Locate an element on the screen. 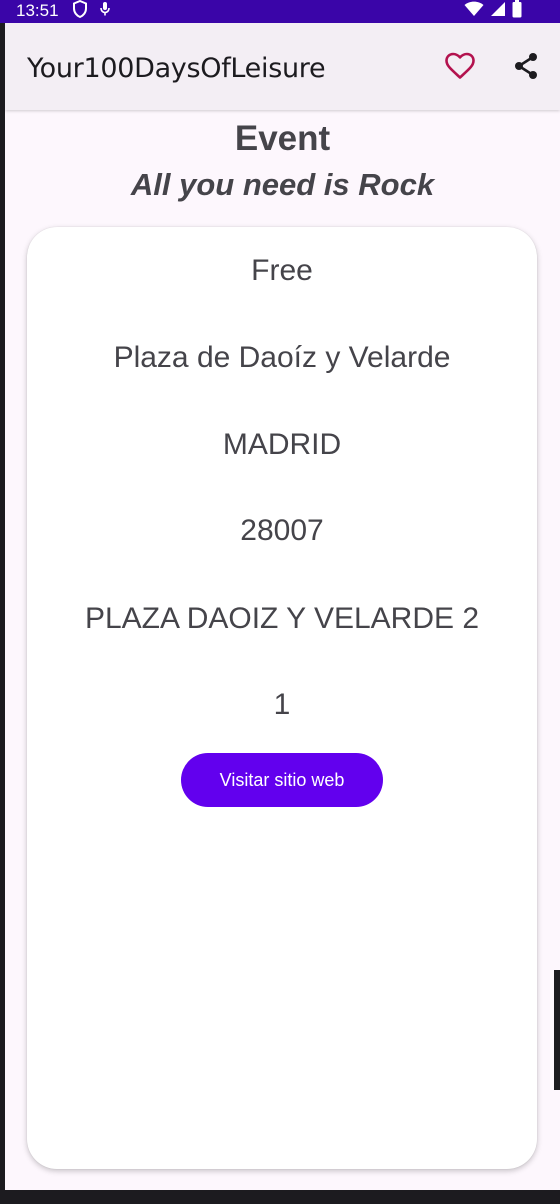 The height and width of the screenshot is (1204, 560). top-app-bar: Your100DaysOfLeisure is located at coordinates (282, 66).